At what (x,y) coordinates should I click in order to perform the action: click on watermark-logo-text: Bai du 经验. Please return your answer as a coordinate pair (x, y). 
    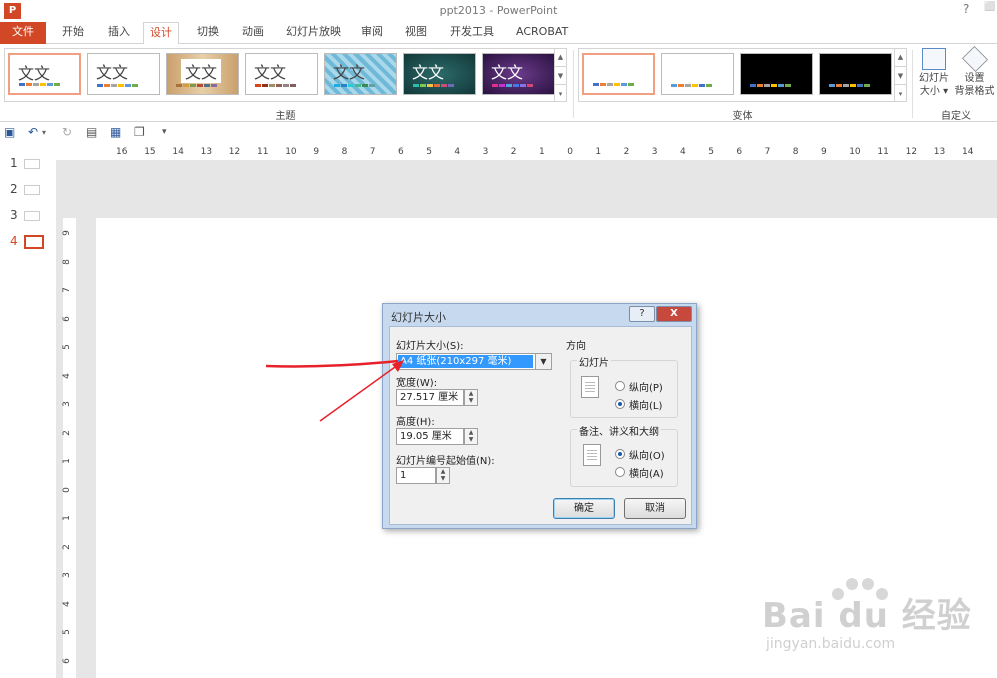
    Looking at the image, I should click on (867, 616).